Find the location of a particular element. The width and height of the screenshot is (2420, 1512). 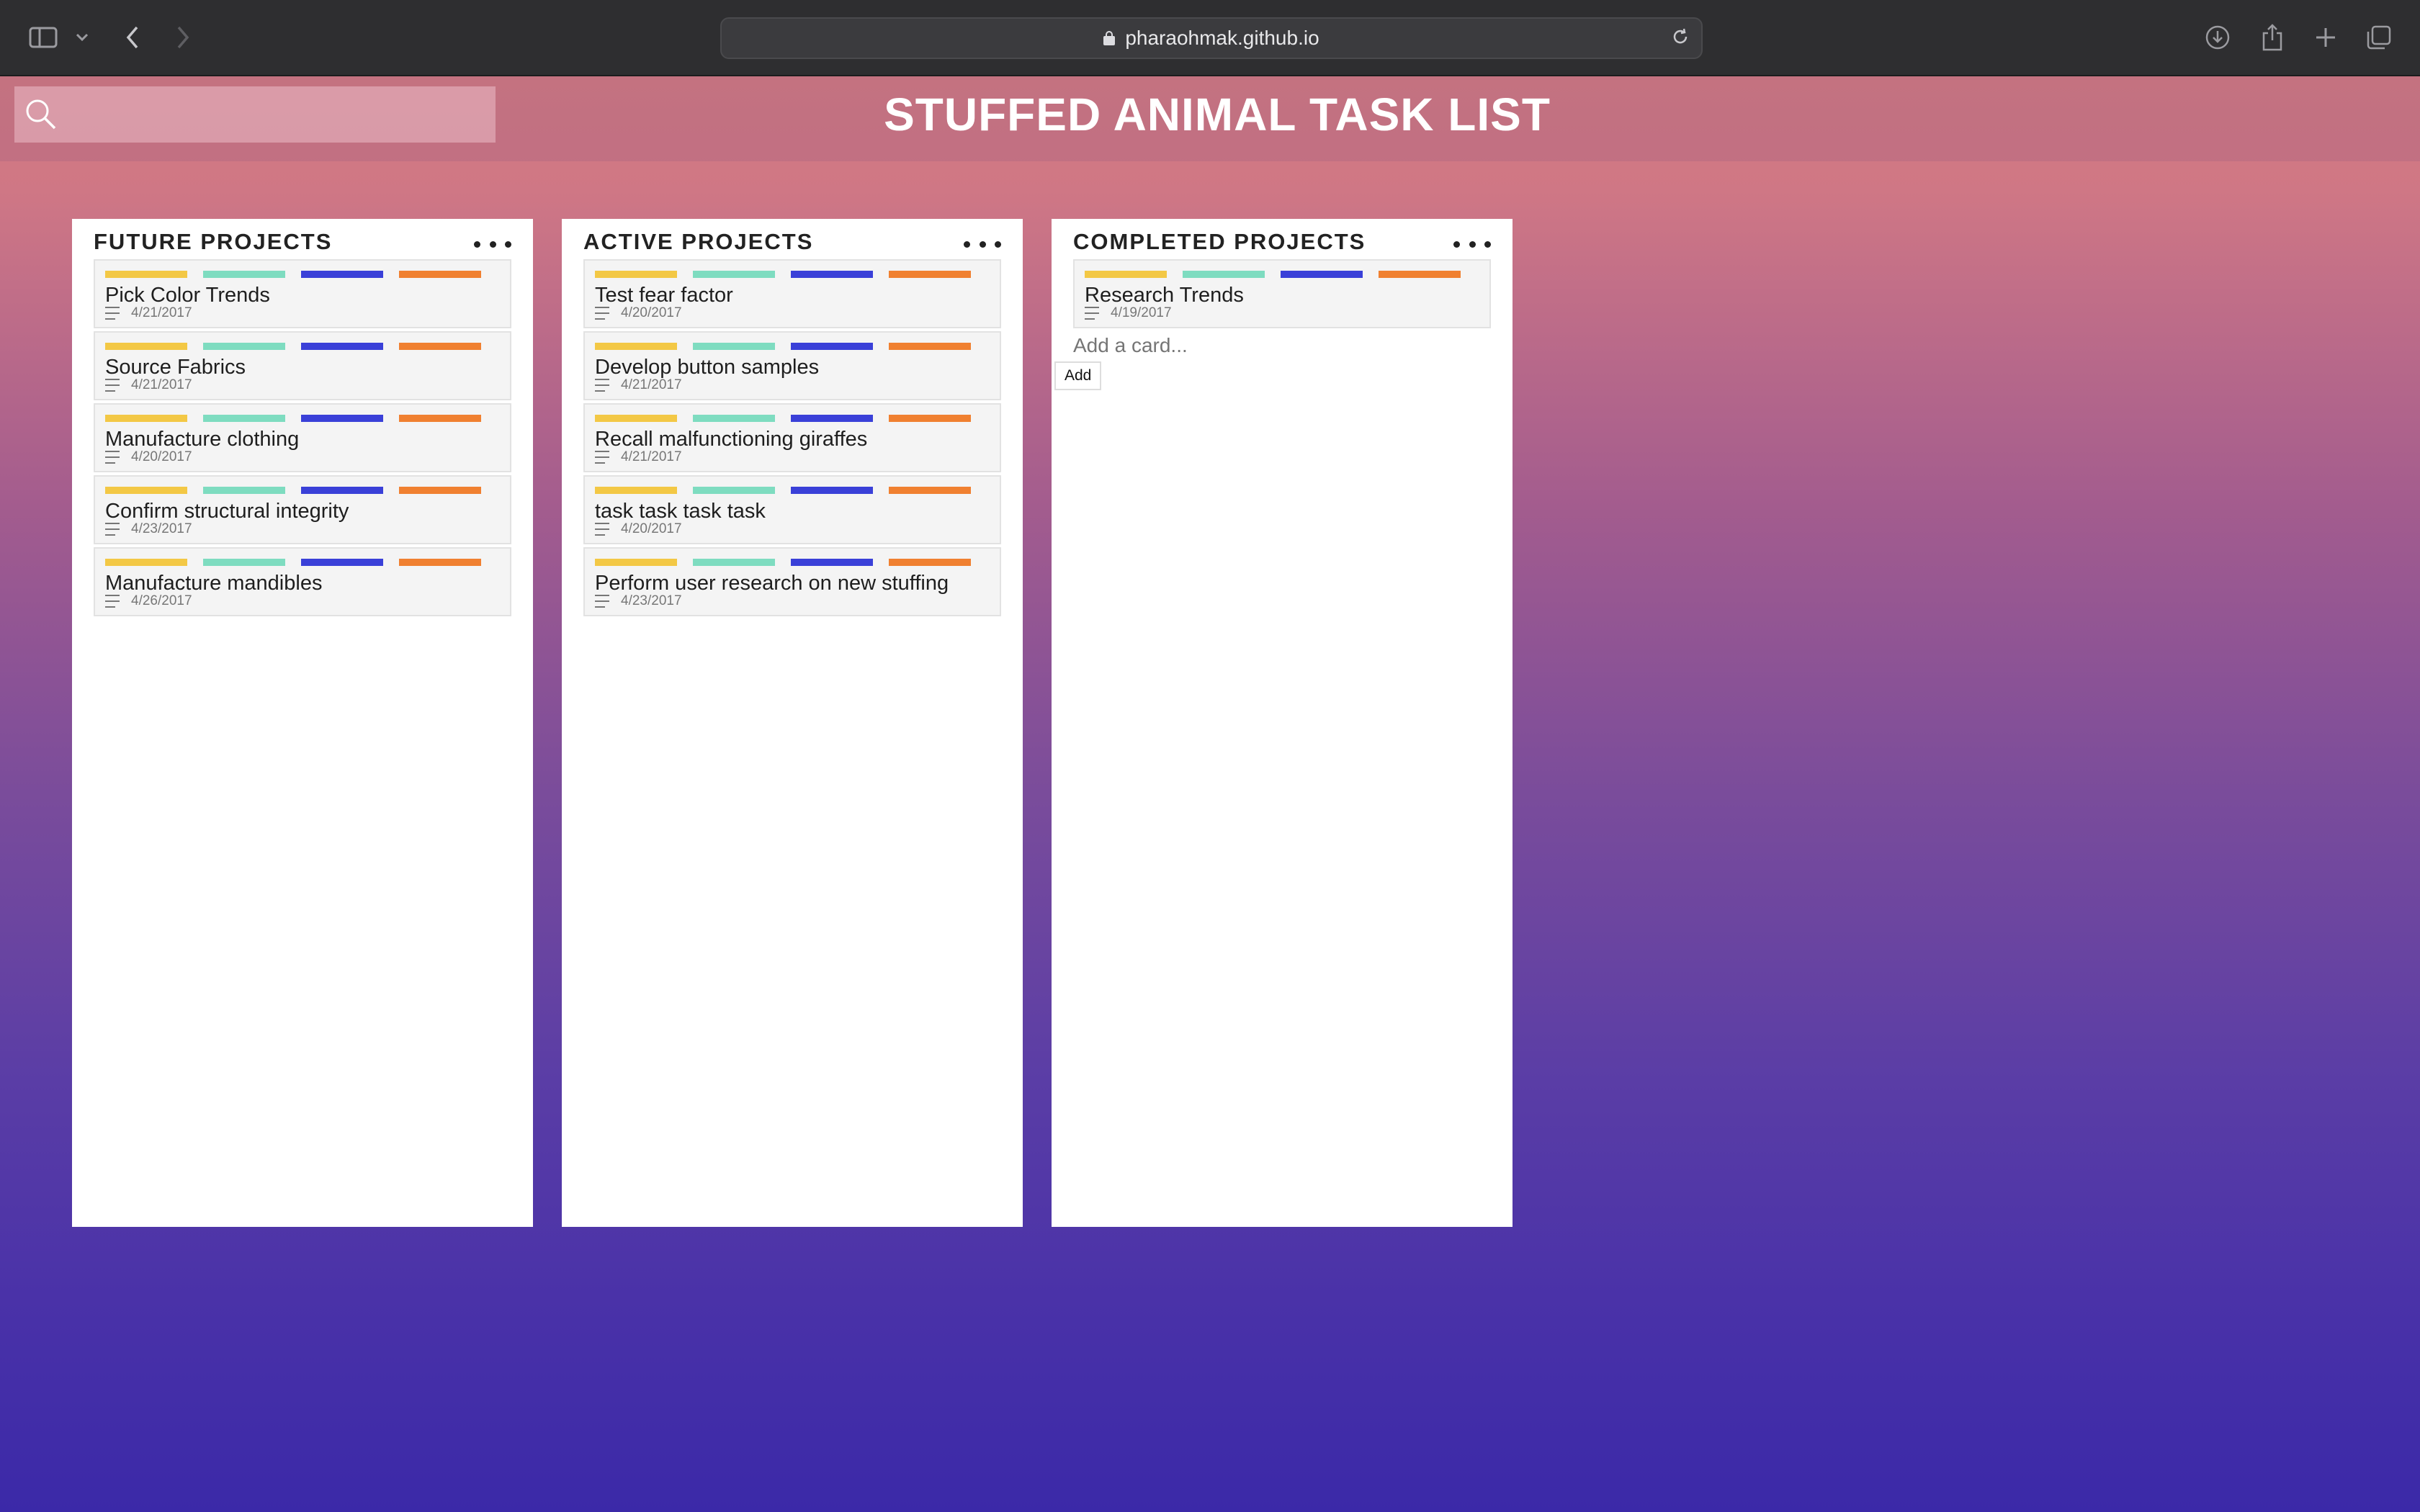

task-card: Manufacture mandibles 4/26/2017 is located at coordinates (302, 581).